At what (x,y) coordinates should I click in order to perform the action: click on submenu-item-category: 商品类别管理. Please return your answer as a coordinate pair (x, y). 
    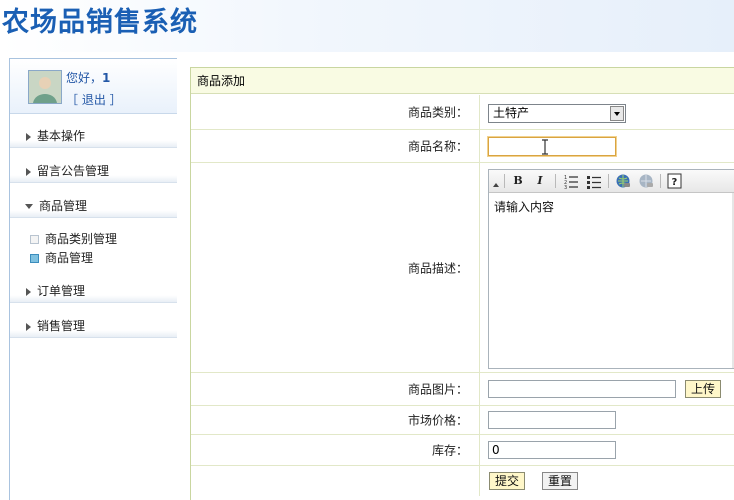
    Looking at the image, I should click on (73, 239).